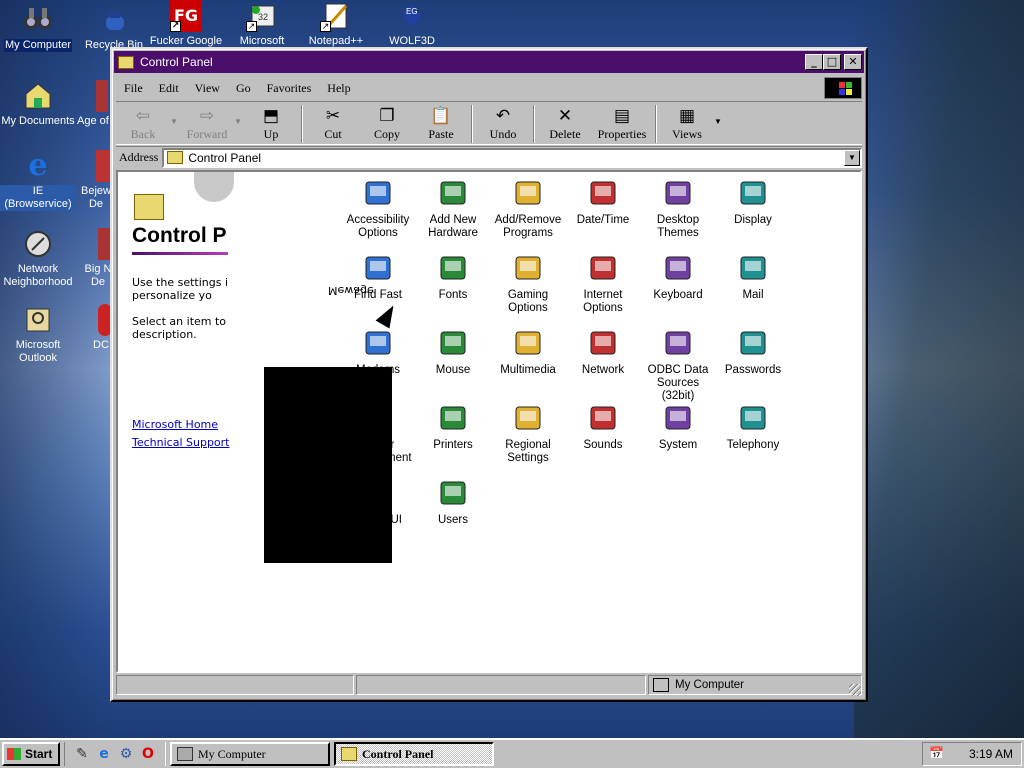 The image size is (1024, 768). What do you see at coordinates (133, 88) in the screenshot?
I see `menu-file: File` at bounding box center [133, 88].